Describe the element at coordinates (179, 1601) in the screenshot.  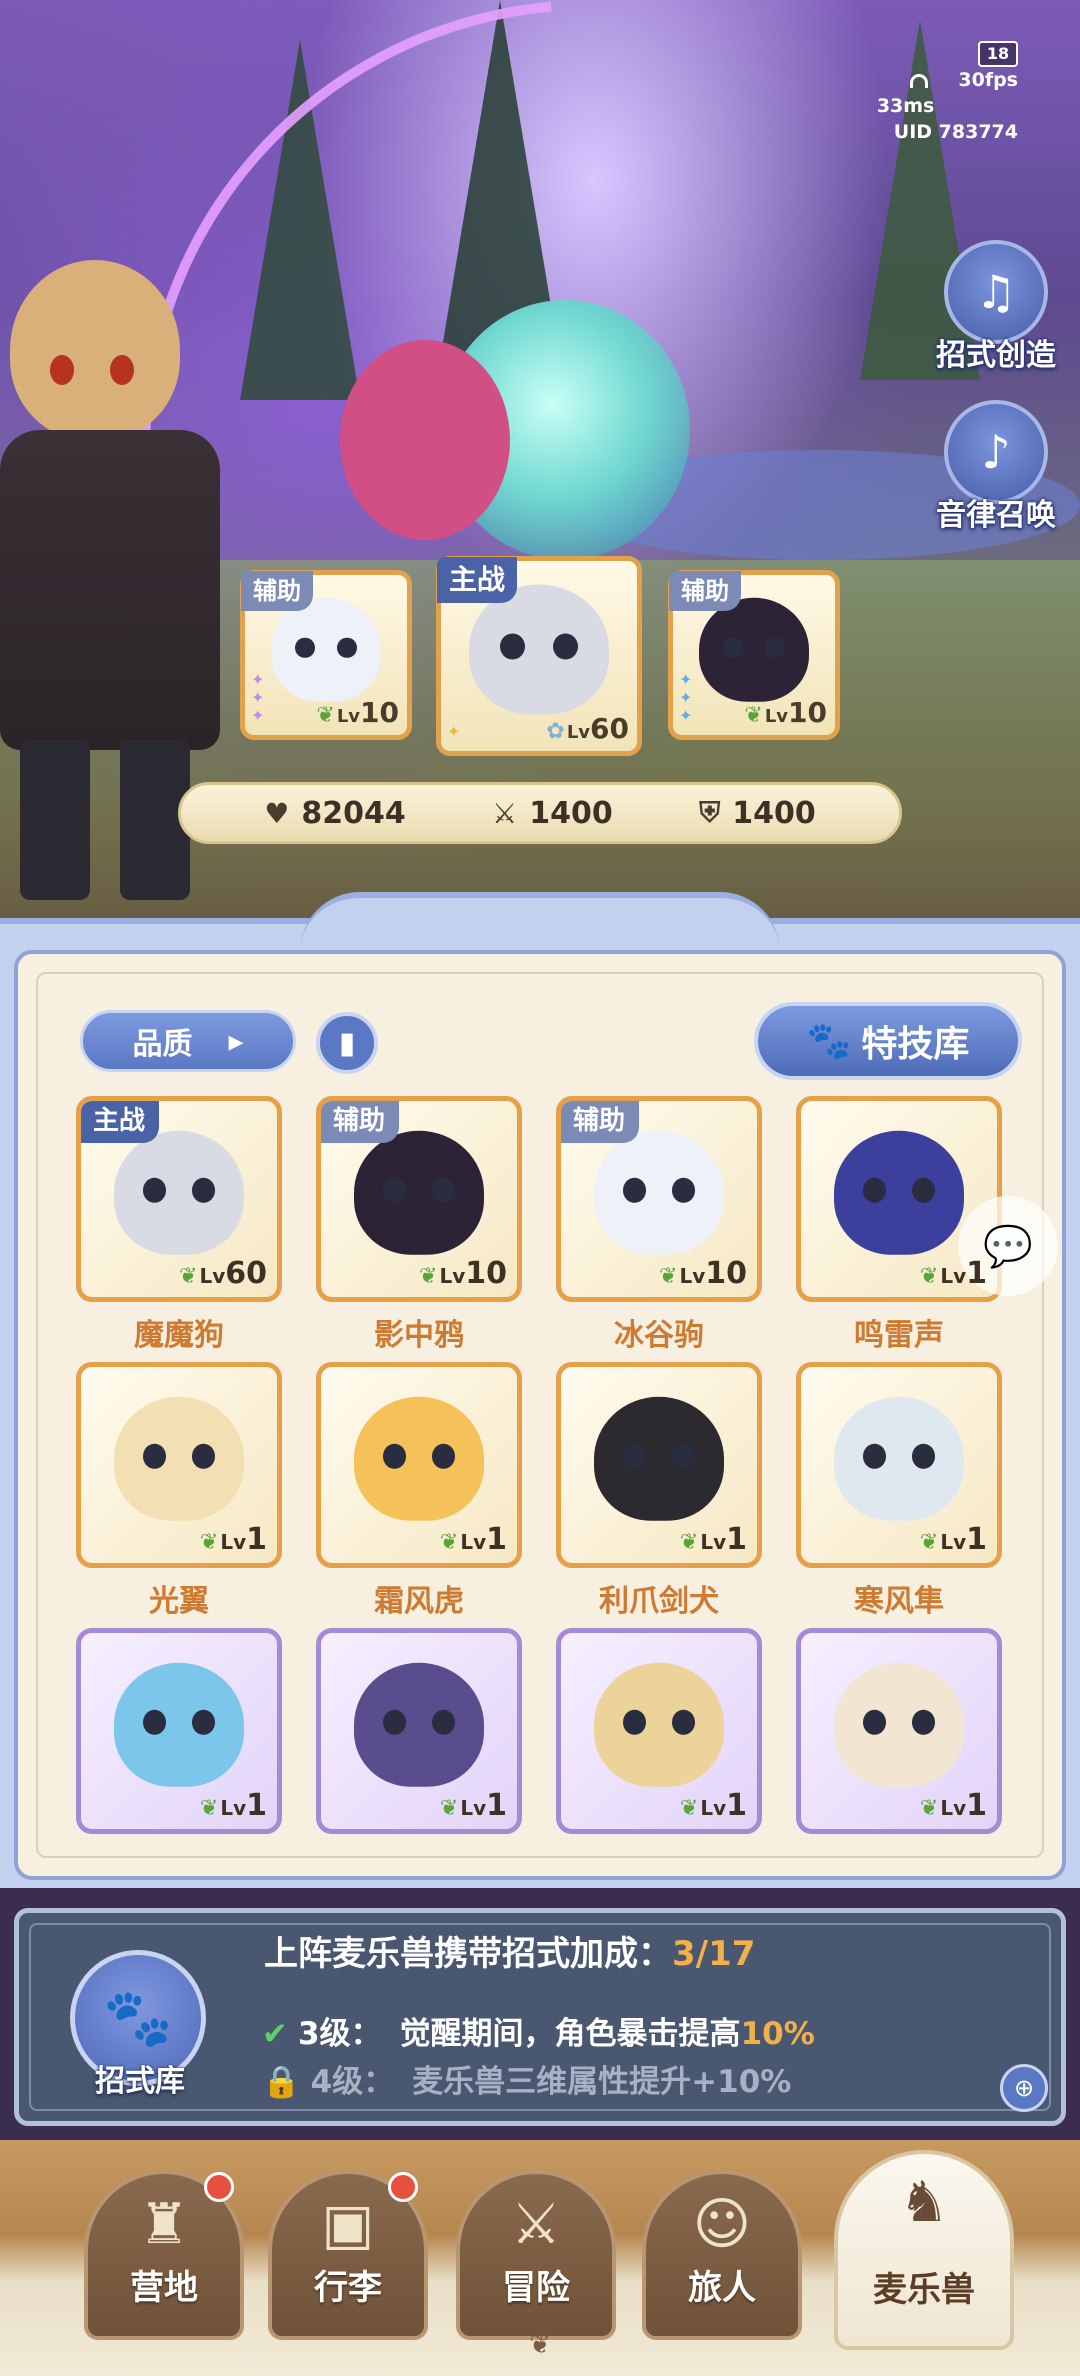
I see `pet-name: 光翼` at that location.